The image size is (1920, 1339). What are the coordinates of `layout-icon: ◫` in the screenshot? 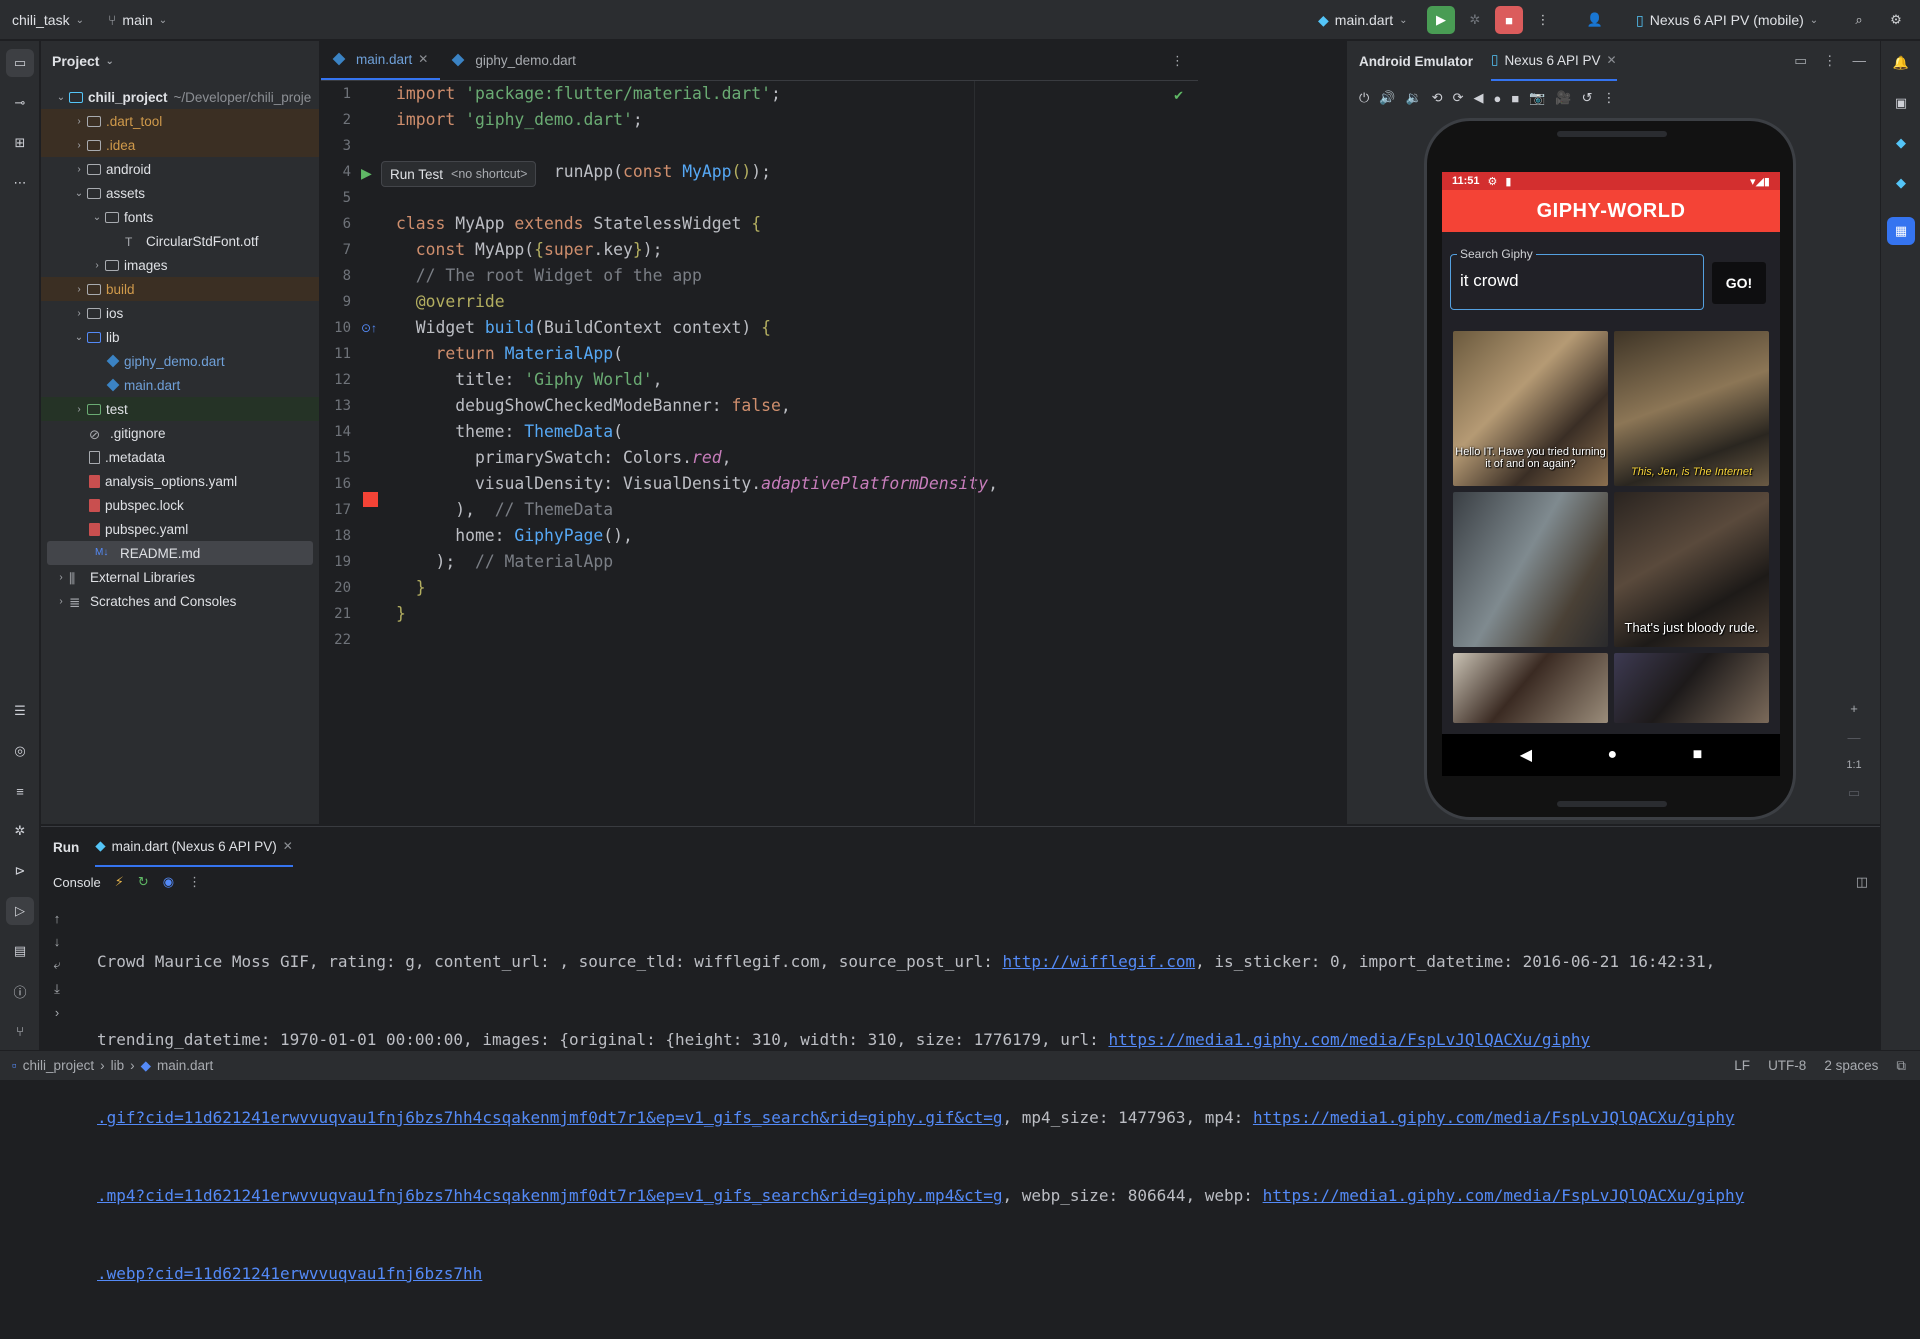 It's located at (1862, 882).